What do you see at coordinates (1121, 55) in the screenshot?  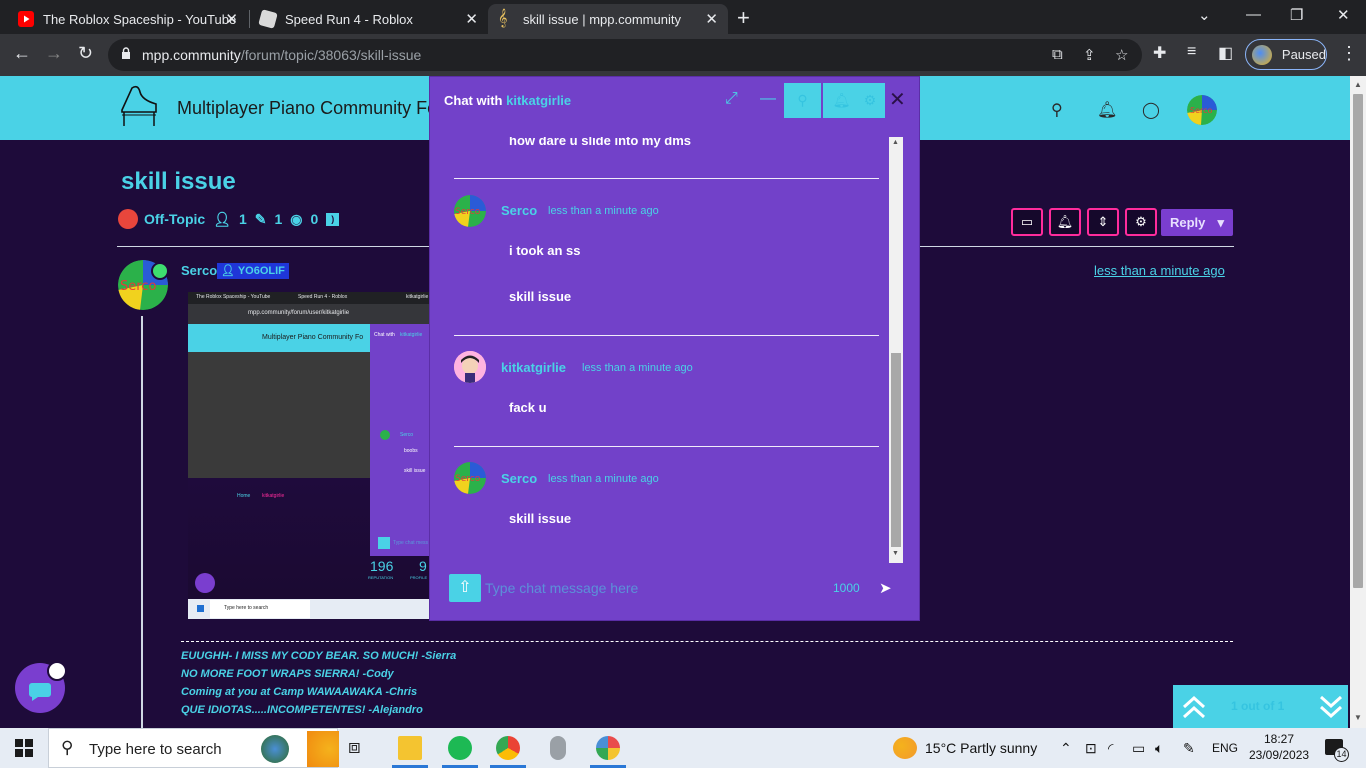 I see `bookmark-star-icon: ☆` at bounding box center [1121, 55].